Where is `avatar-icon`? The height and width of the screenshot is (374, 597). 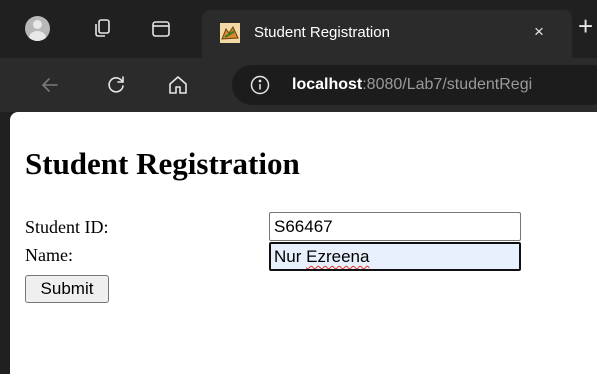
avatar-icon is located at coordinates (37, 28).